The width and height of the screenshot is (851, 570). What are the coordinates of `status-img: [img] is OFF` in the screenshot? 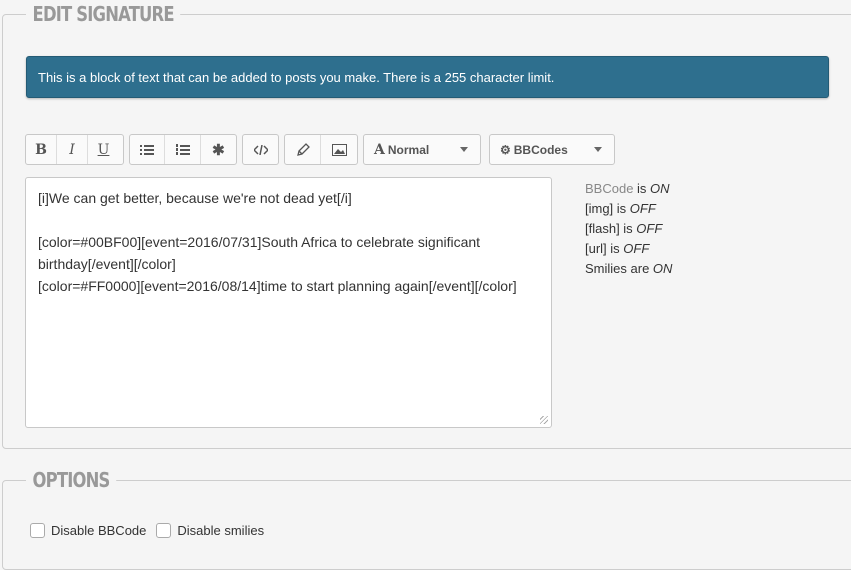 It's located at (620, 208).